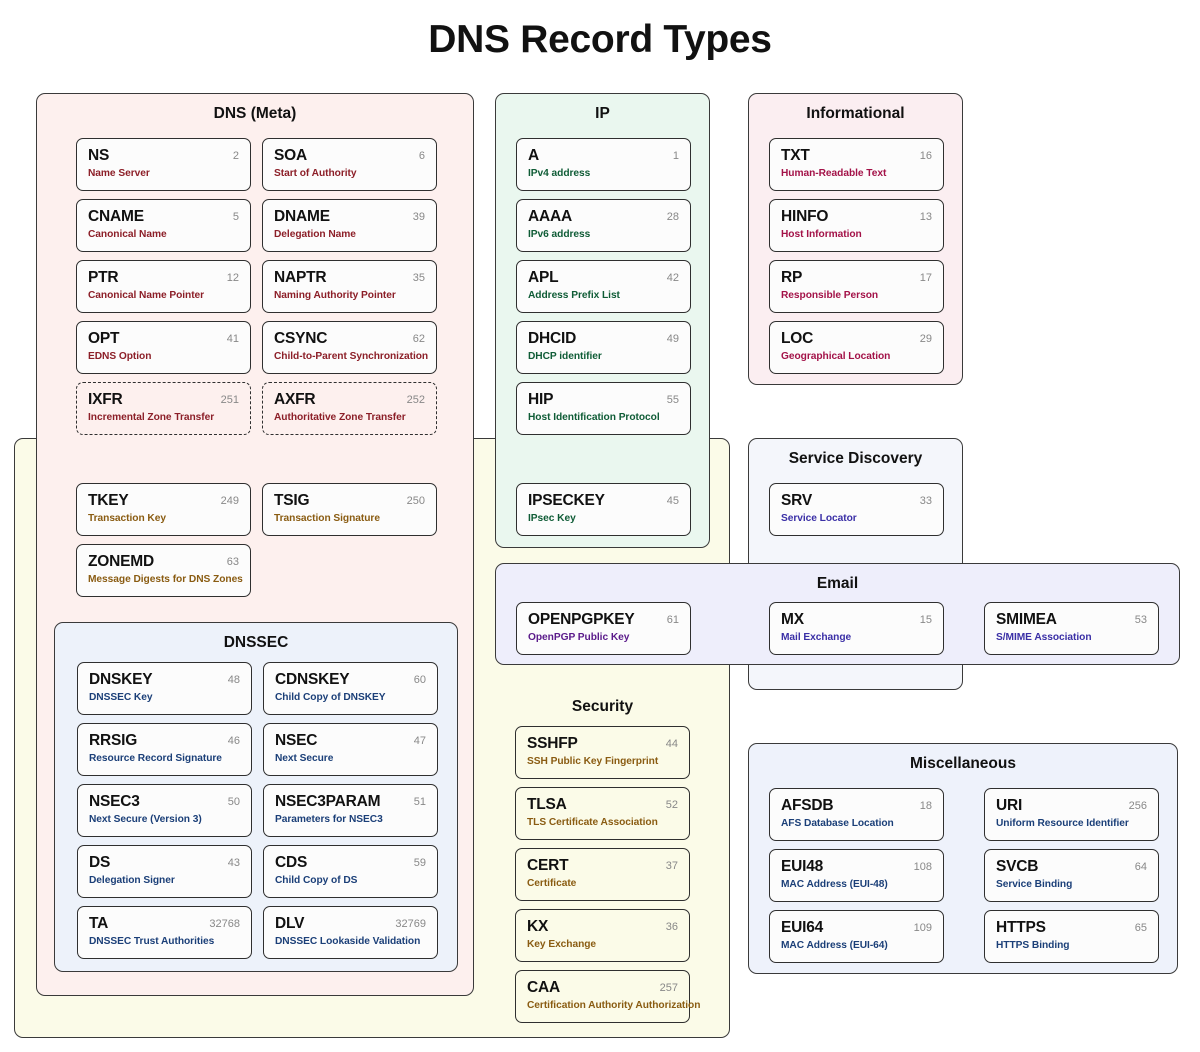 The image size is (1200, 1052). I want to click on record-number: 45, so click(672, 501).